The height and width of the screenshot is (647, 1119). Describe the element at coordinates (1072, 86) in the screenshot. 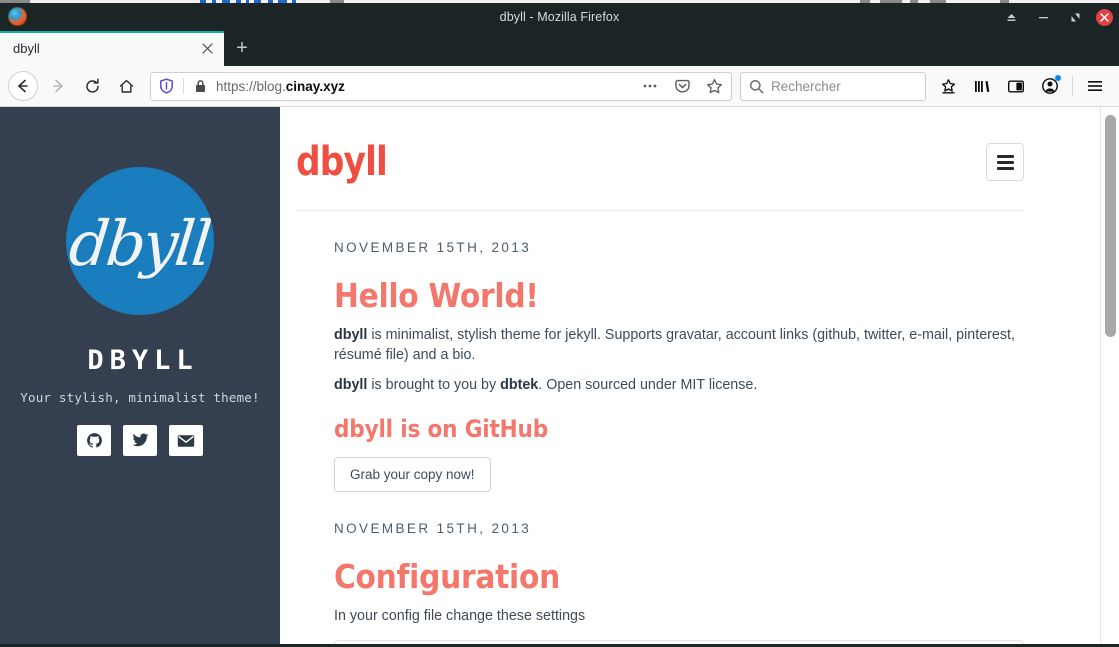

I see `toolbar-separator` at that location.